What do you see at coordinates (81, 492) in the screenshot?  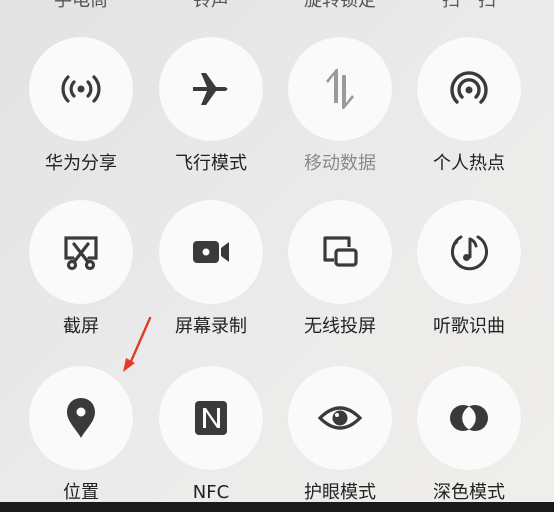 I see `tile-label: 位置` at bounding box center [81, 492].